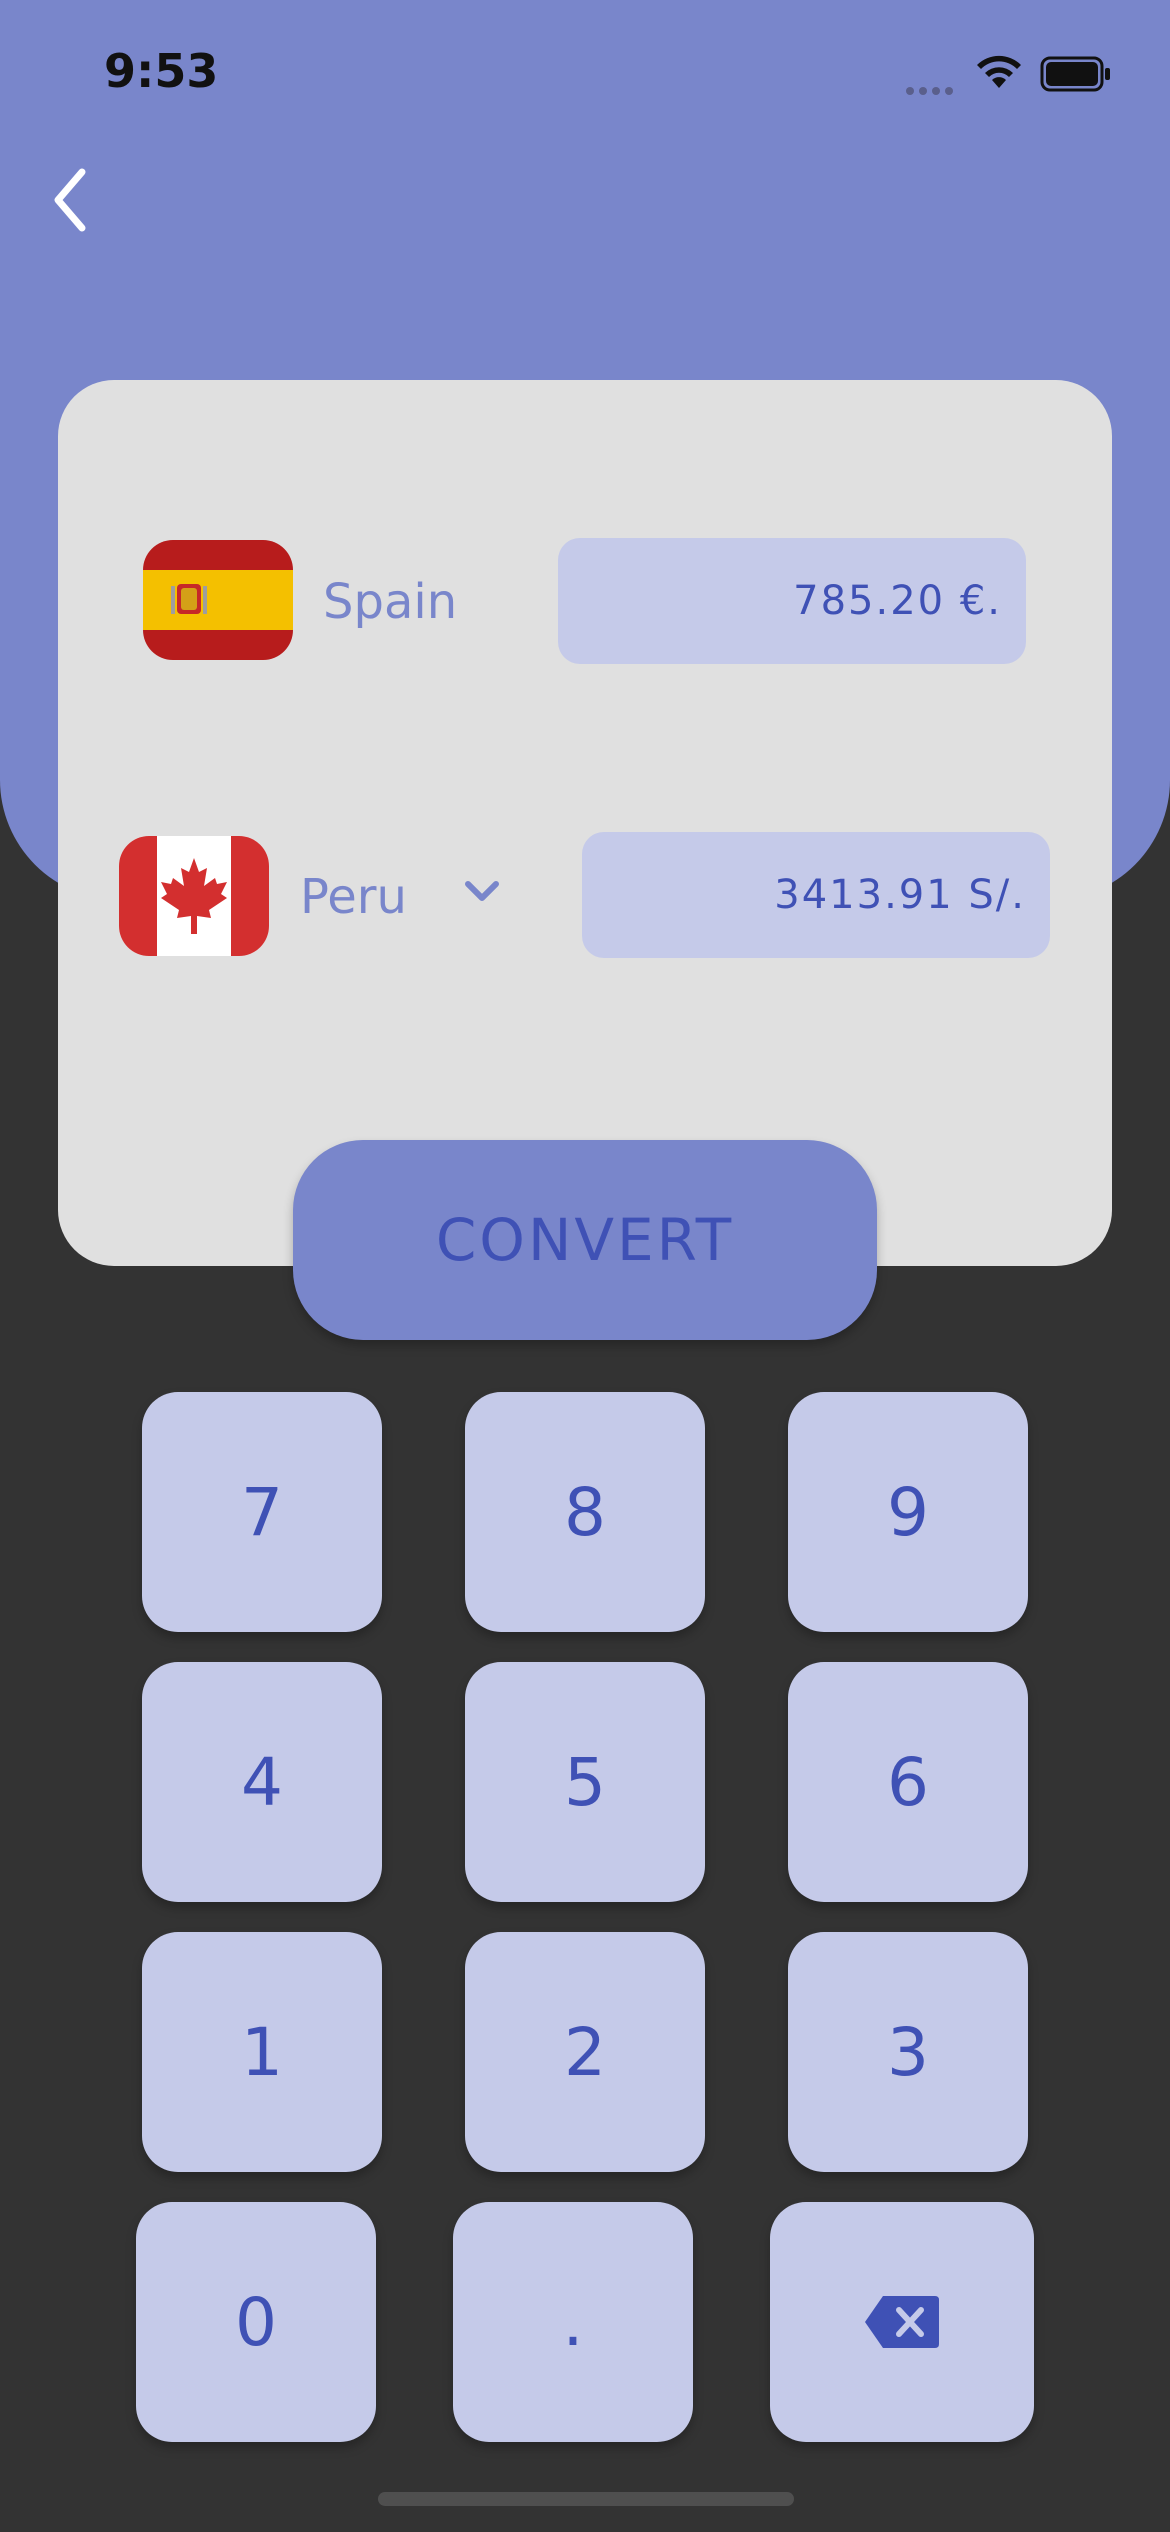  I want to click on from-amount-field: 785.20 €., so click(792, 601).